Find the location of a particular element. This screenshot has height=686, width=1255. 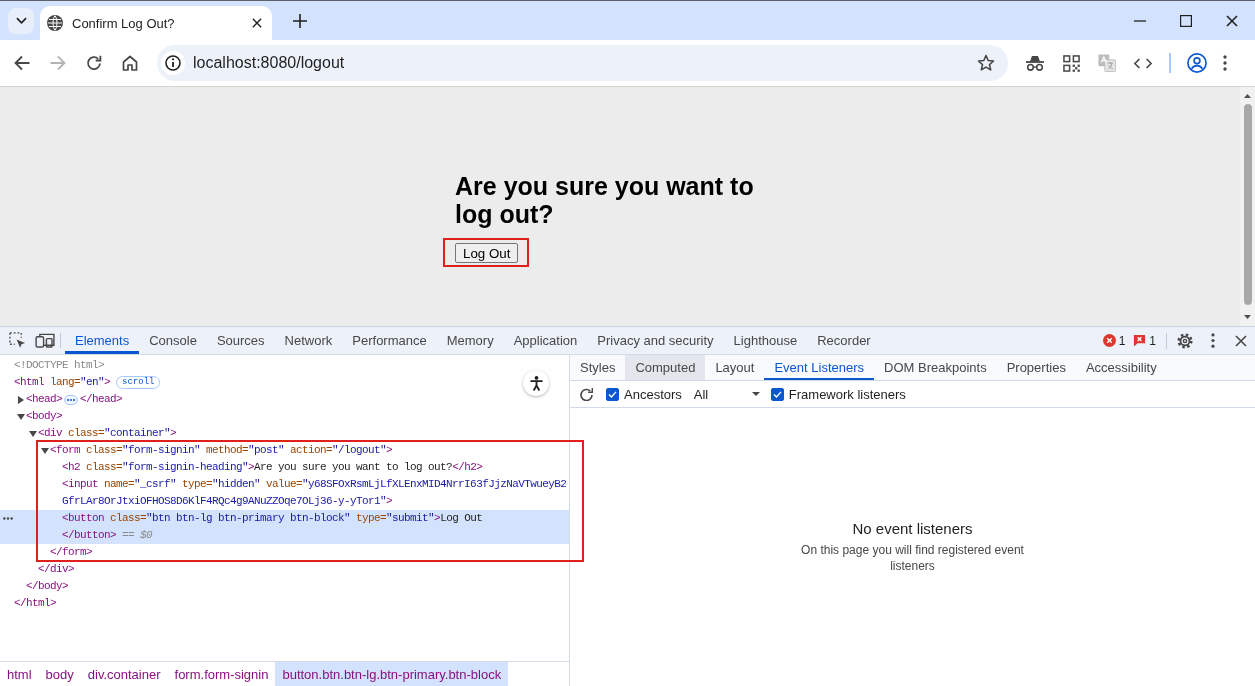

scrollbar-thumb is located at coordinates (1247, 204).